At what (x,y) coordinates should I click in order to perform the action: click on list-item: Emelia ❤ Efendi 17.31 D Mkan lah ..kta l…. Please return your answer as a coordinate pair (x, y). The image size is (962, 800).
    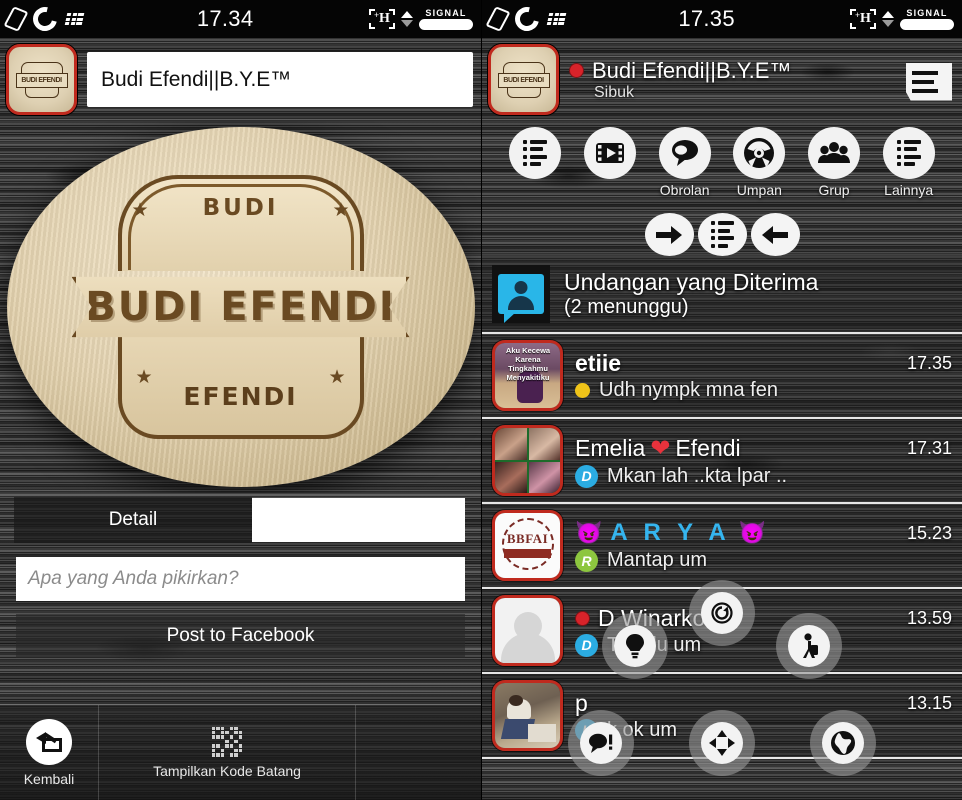
    Looking at the image, I should click on (722, 461).